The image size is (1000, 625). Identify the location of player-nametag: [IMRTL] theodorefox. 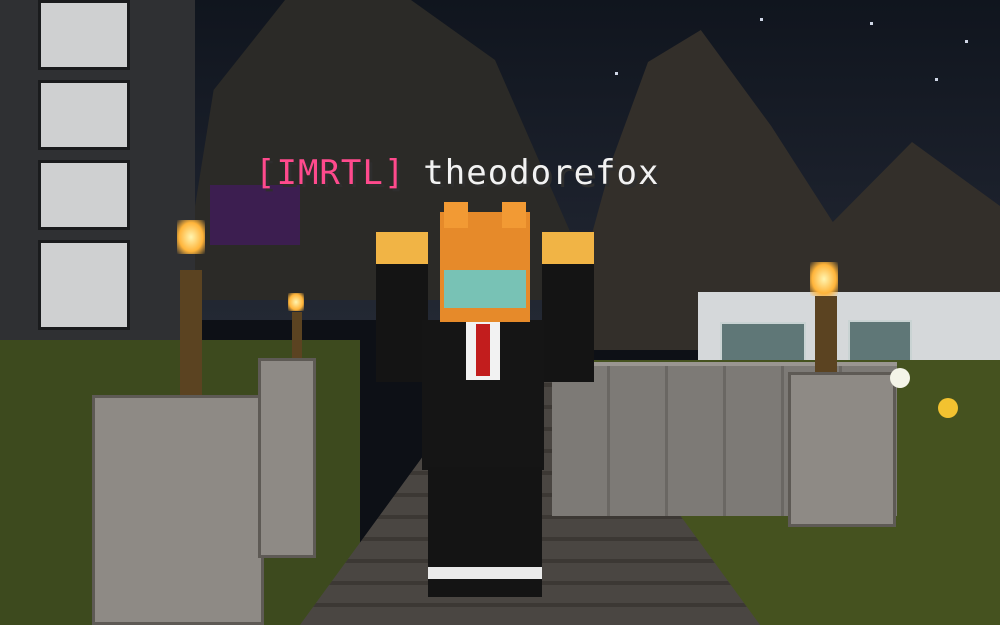
(457, 173).